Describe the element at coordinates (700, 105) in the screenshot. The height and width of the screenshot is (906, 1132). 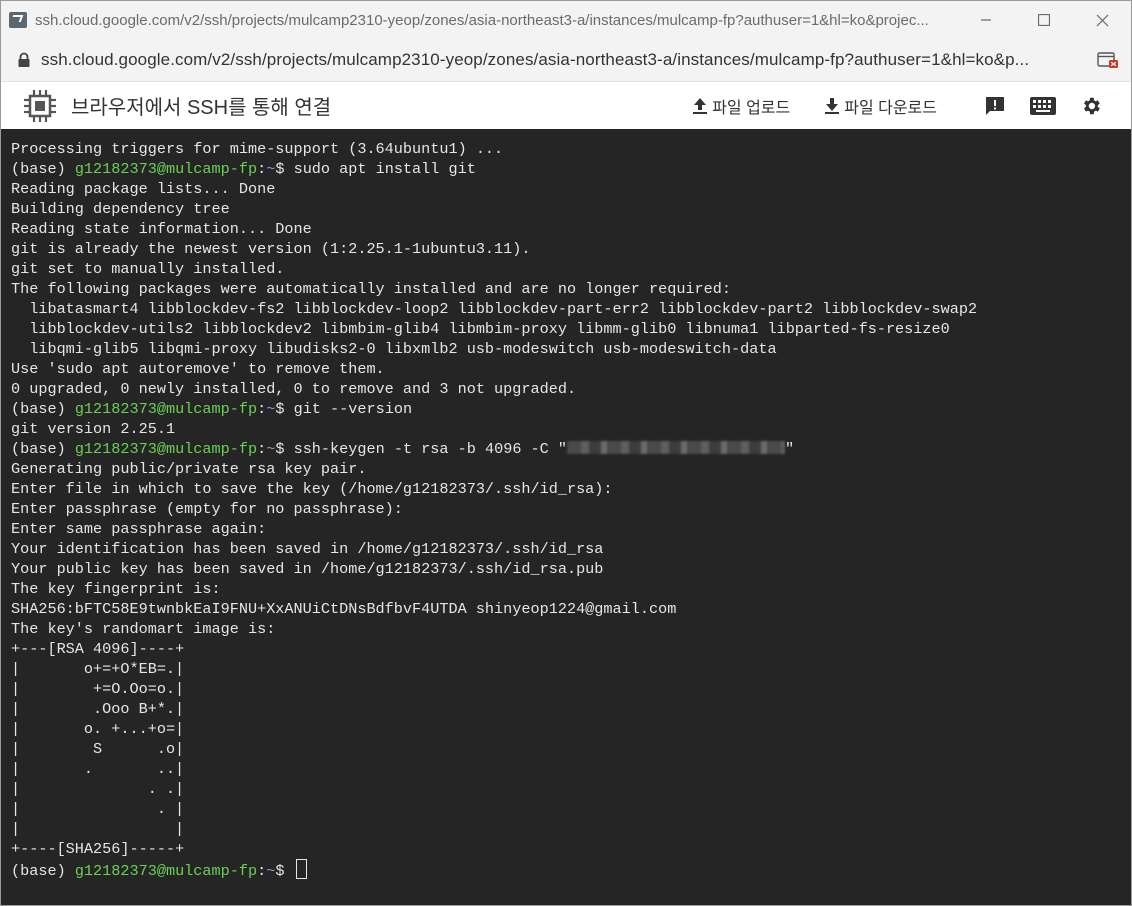
I see `upload-icon` at that location.